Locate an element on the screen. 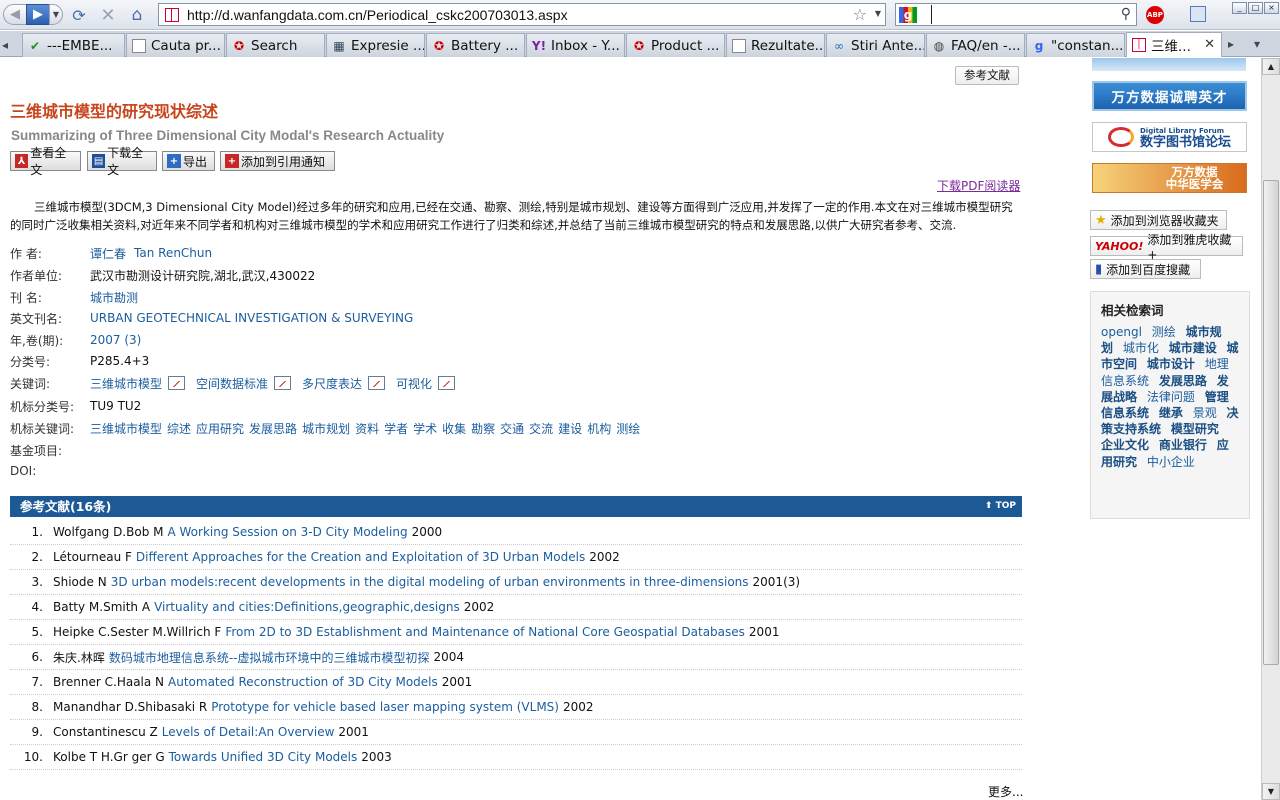 The width and height of the screenshot is (1280, 800). download-pdf-reader-link: 下载PDF阅读器 is located at coordinates (978, 185).